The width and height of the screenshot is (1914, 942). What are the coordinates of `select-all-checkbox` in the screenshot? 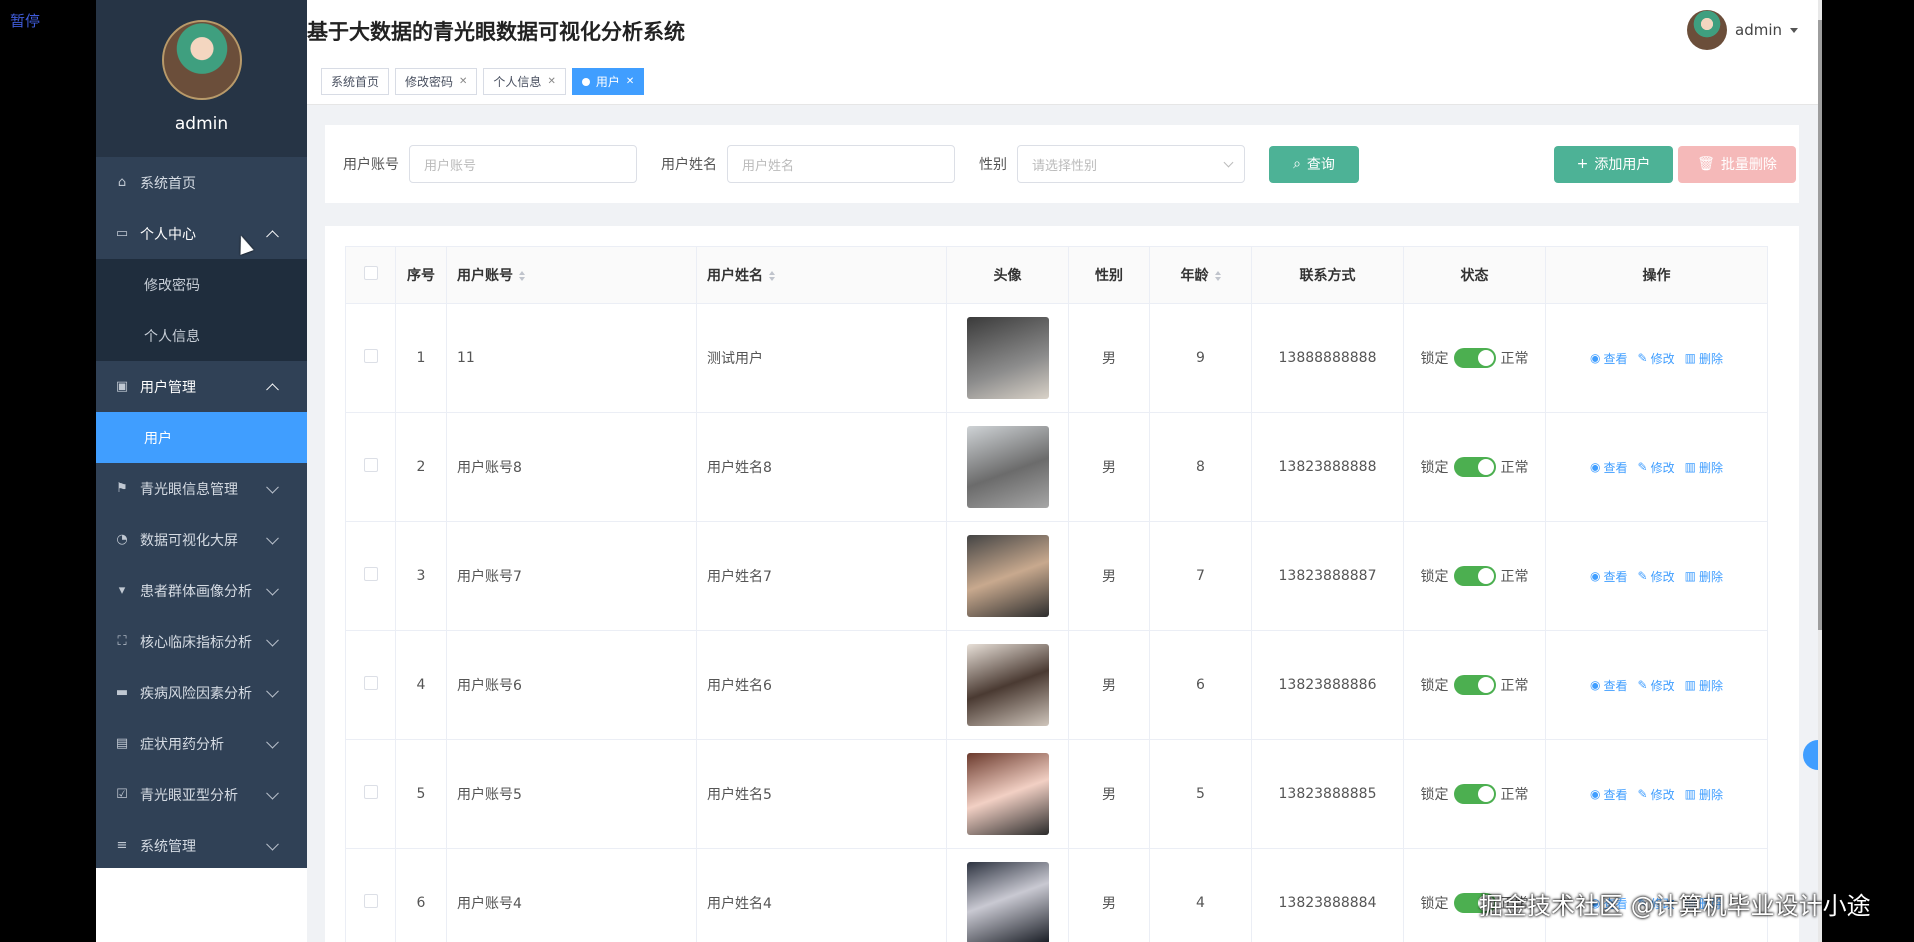 It's located at (370, 273).